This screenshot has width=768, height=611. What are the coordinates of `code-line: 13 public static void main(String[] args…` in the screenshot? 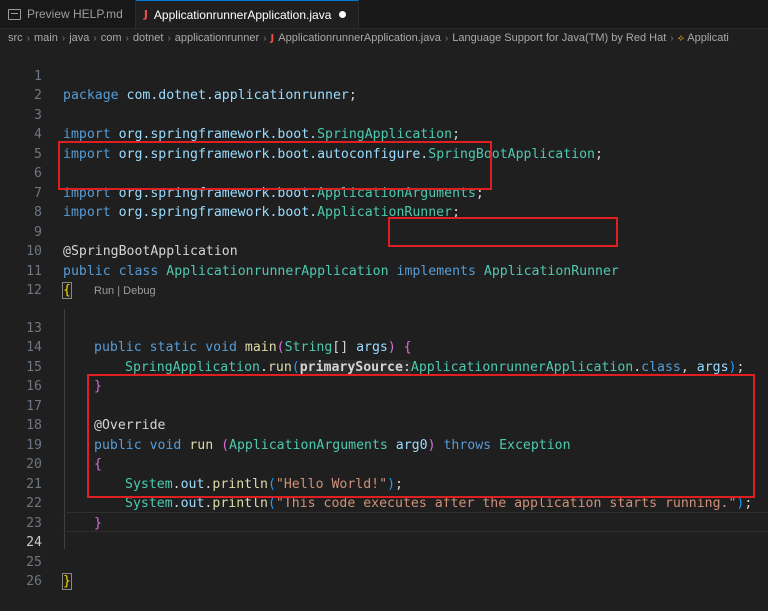 It's located at (384, 327).